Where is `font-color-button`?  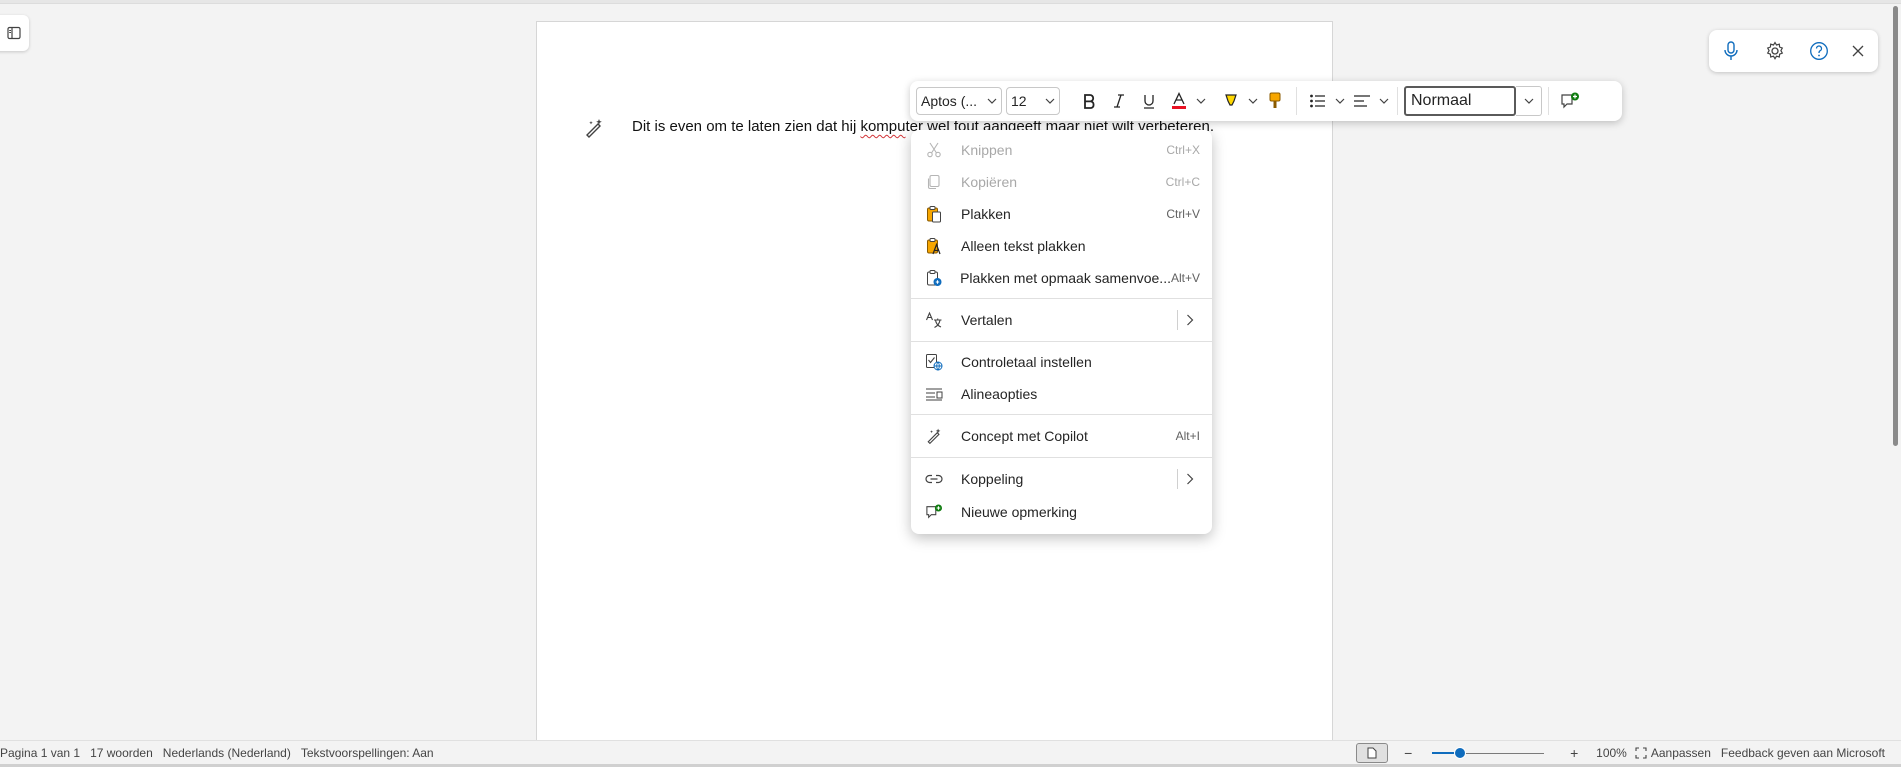 font-color-button is located at coordinates (1179, 101).